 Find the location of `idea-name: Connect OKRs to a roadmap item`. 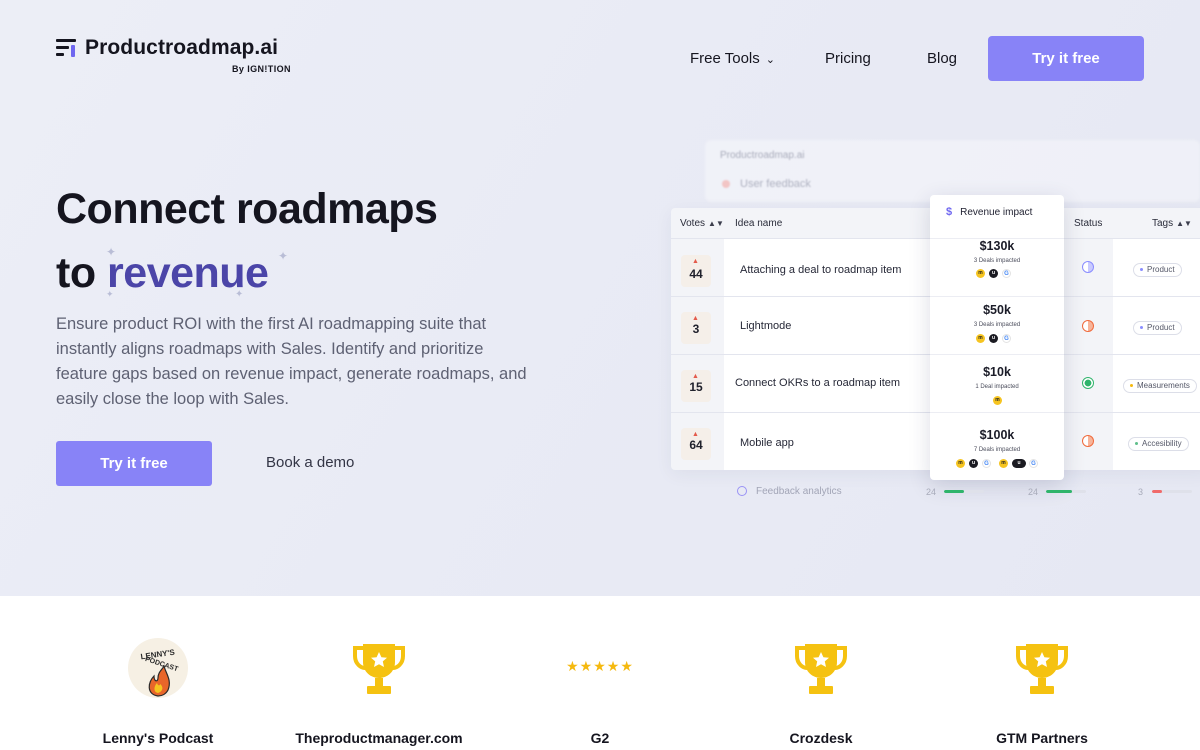

idea-name: Connect OKRs to a roadmap item is located at coordinates (817, 383).